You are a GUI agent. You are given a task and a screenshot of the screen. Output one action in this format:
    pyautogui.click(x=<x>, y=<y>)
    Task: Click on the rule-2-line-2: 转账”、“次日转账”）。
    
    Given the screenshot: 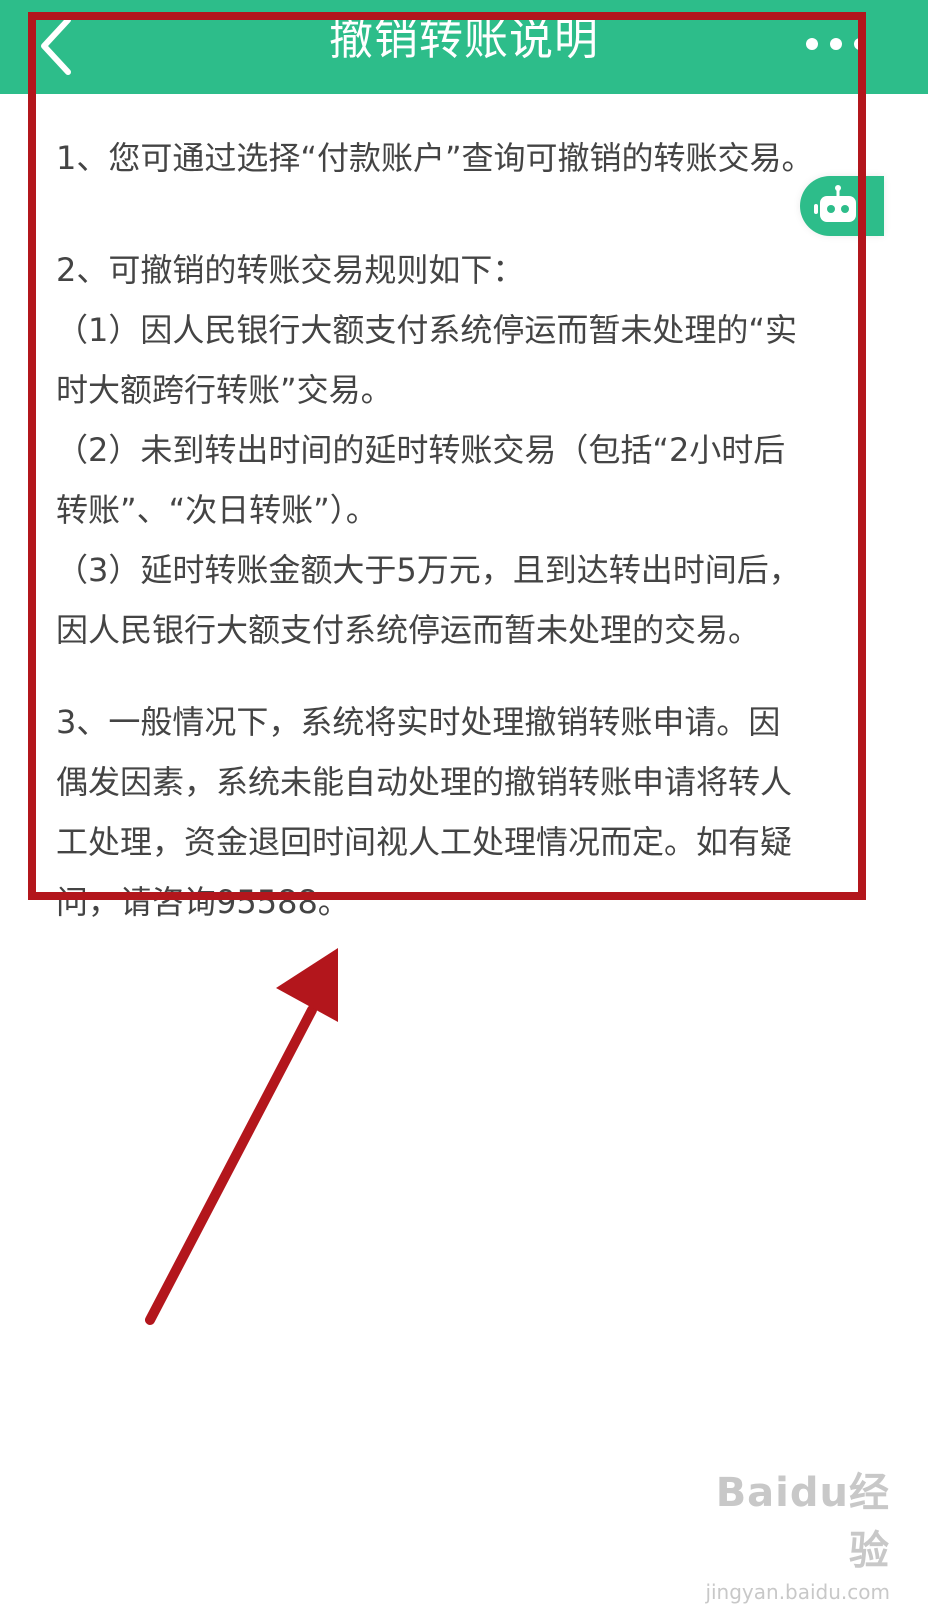 What is the action you would take?
    pyautogui.click(x=217, y=510)
    